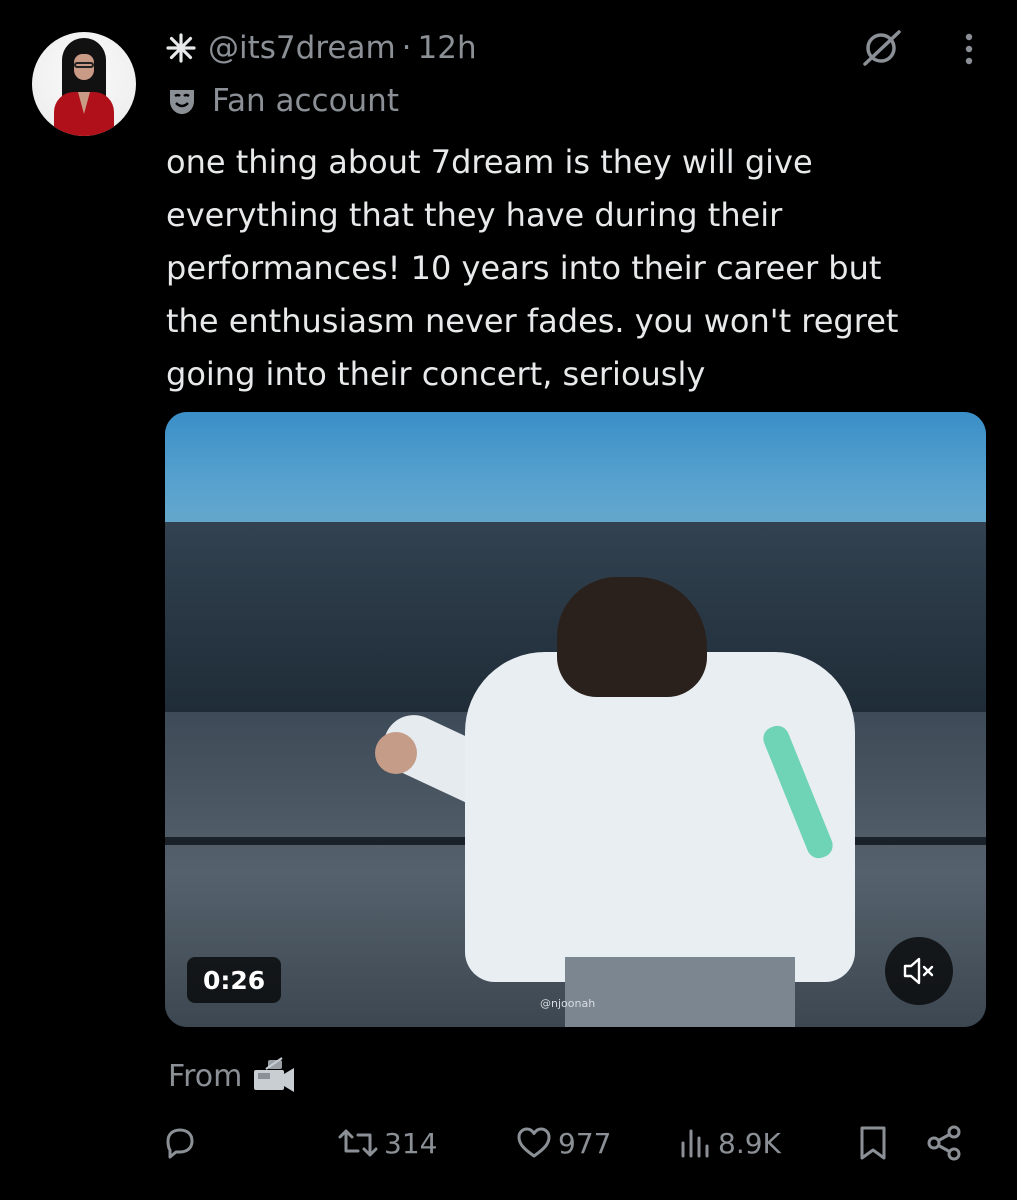 This screenshot has width=1017, height=1200. What do you see at coordinates (205, 1076) in the screenshot?
I see `source-label: From` at bounding box center [205, 1076].